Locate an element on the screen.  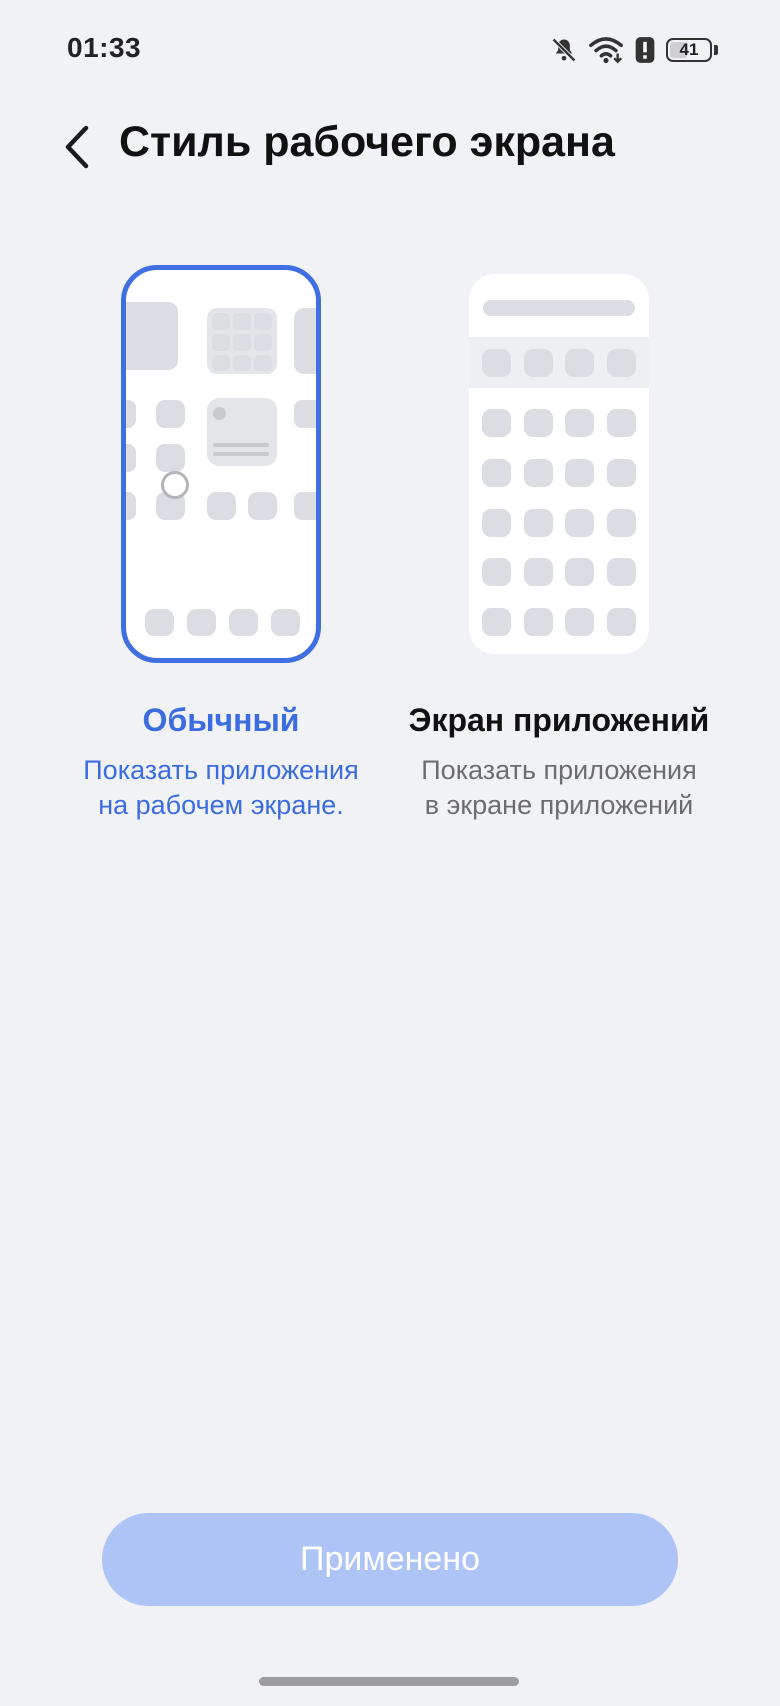
alert-icon is located at coordinates (645, 50).